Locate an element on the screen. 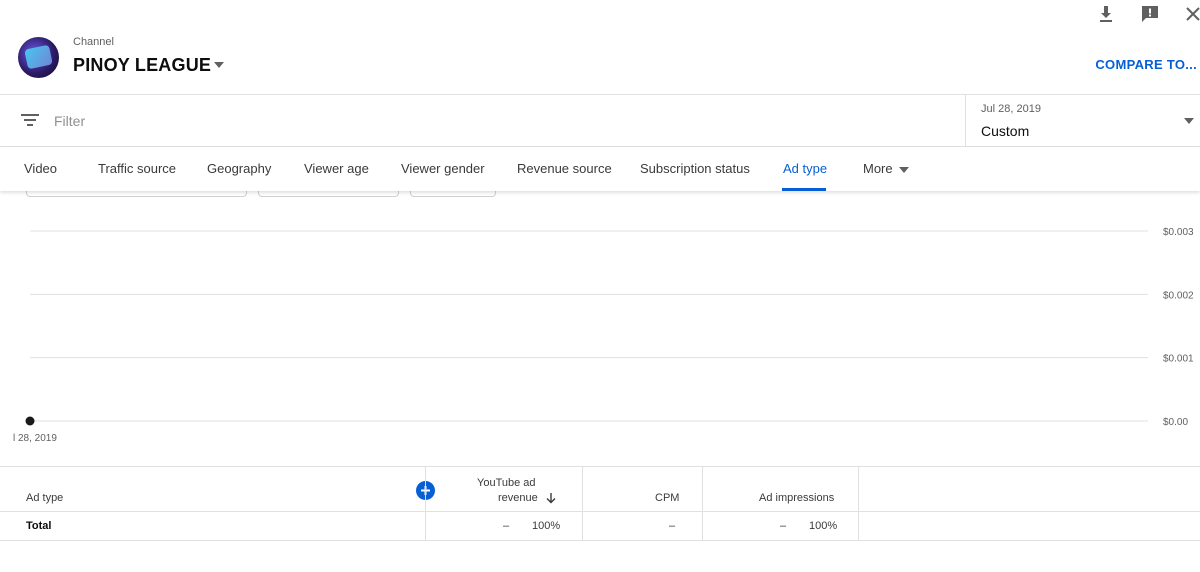 The width and height of the screenshot is (1200, 572). filter-icon is located at coordinates (30, 120).